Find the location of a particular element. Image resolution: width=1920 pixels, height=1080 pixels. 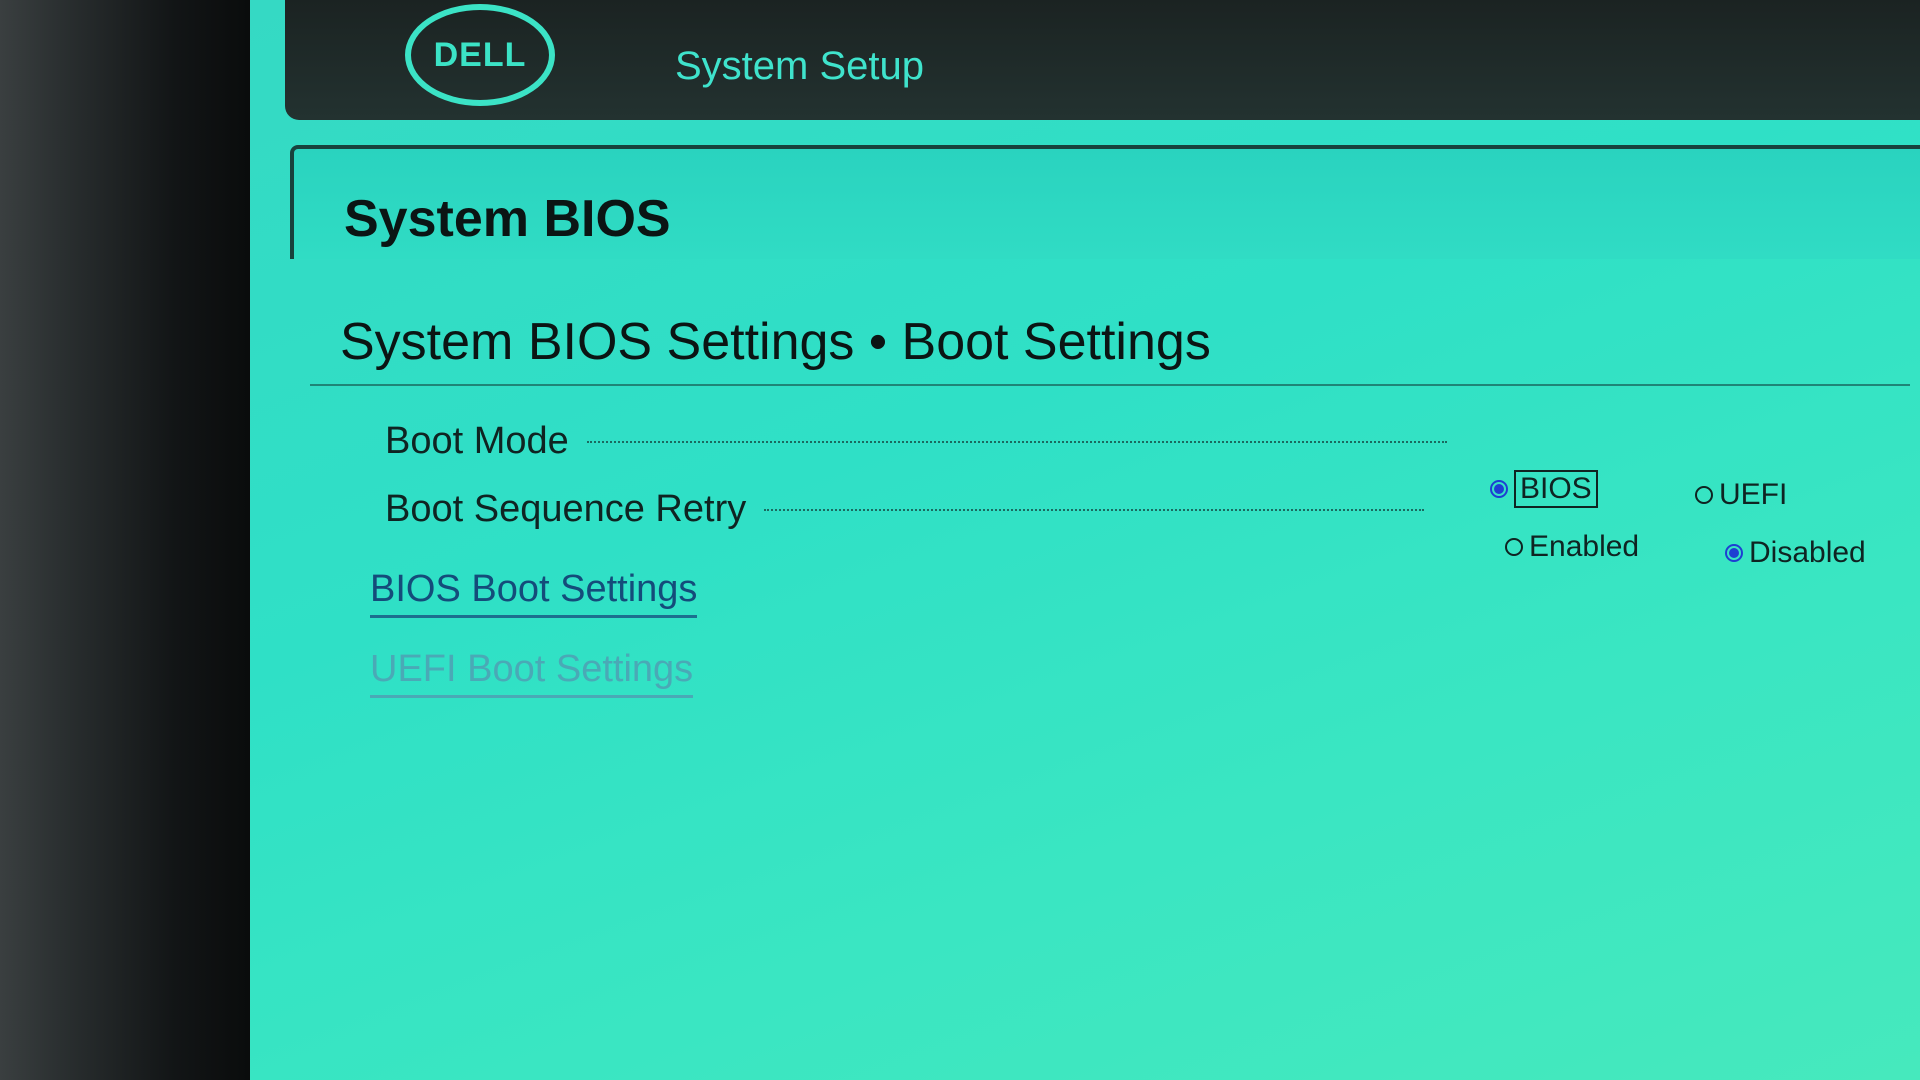

system-setup-header: DELL System Setup is located at coordinates (1102, 60).